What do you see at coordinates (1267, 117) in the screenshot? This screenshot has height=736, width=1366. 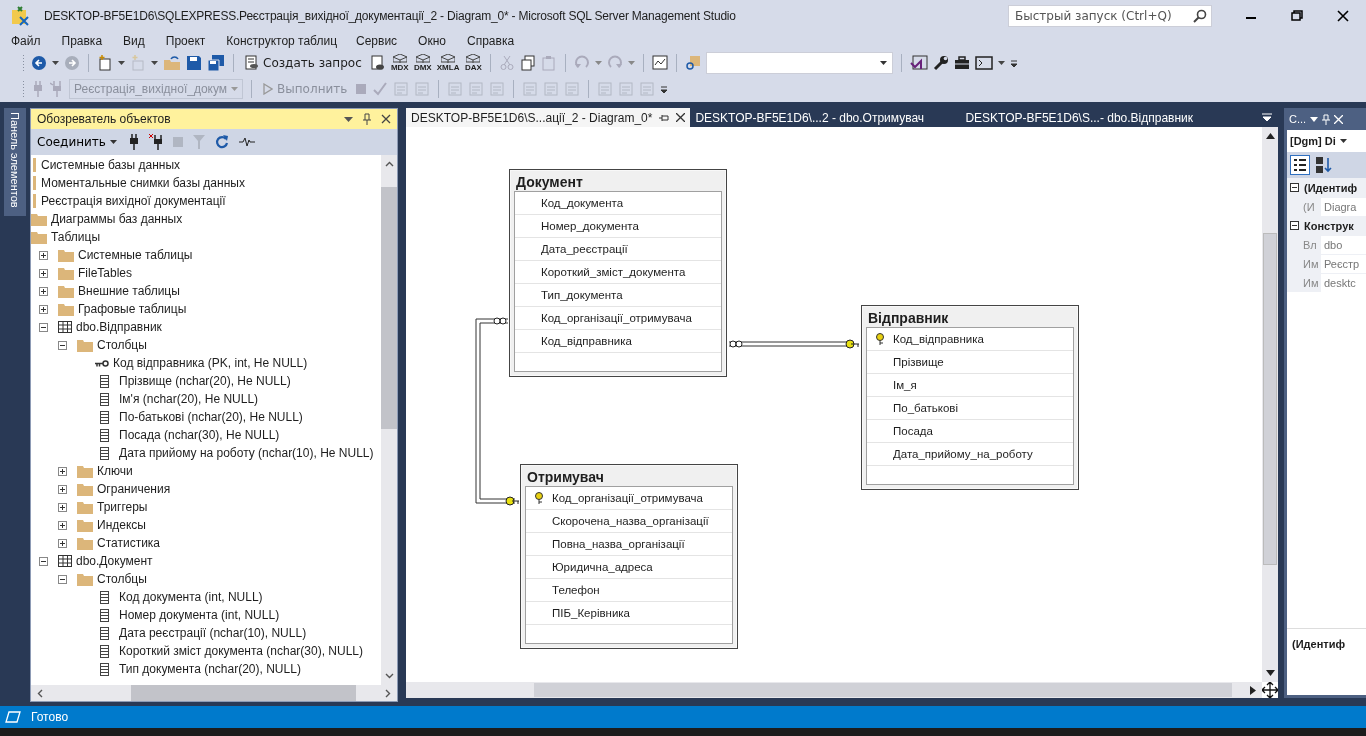 I see `tab-list-icon` at bounding box center [1267, 117].